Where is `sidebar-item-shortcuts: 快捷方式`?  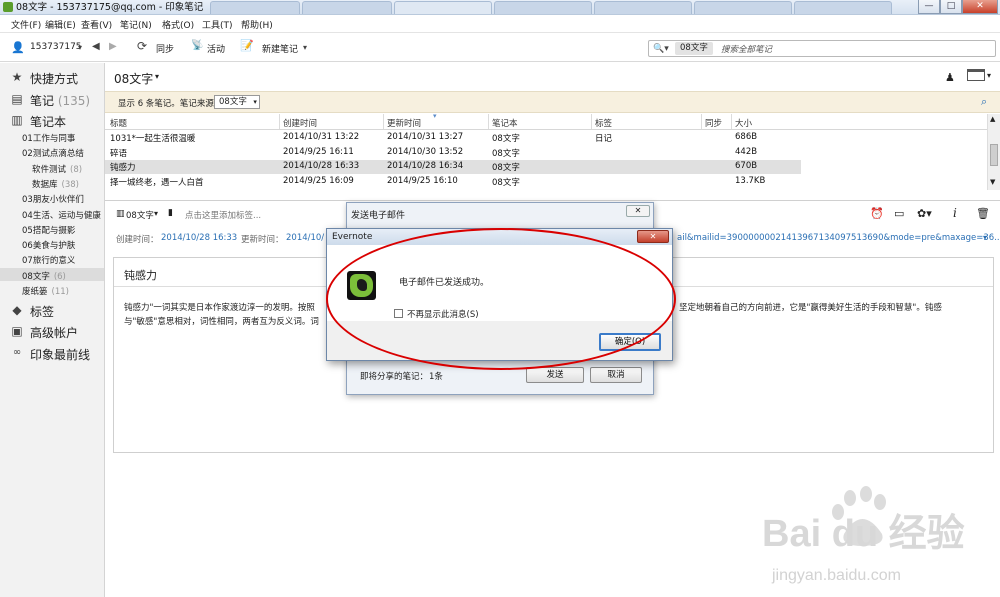 sidebar-item-shortcuts: 快捷方式 is located at coordinates (54, 78).